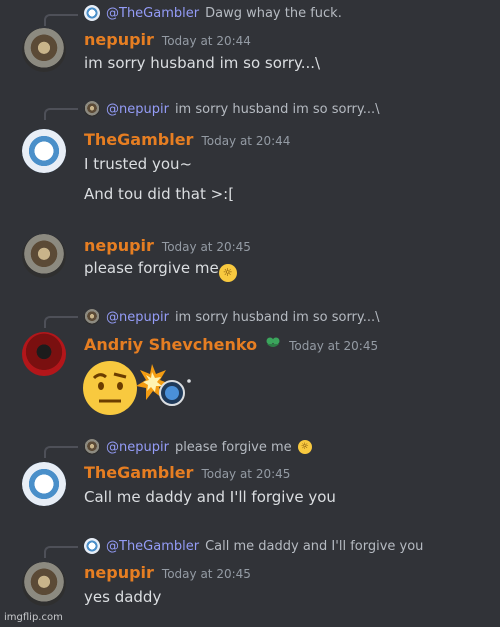 This screenshot has width=500, height=627. I want to click on message-text: Call me daddy and I'll forgive you, so click(210, 497).